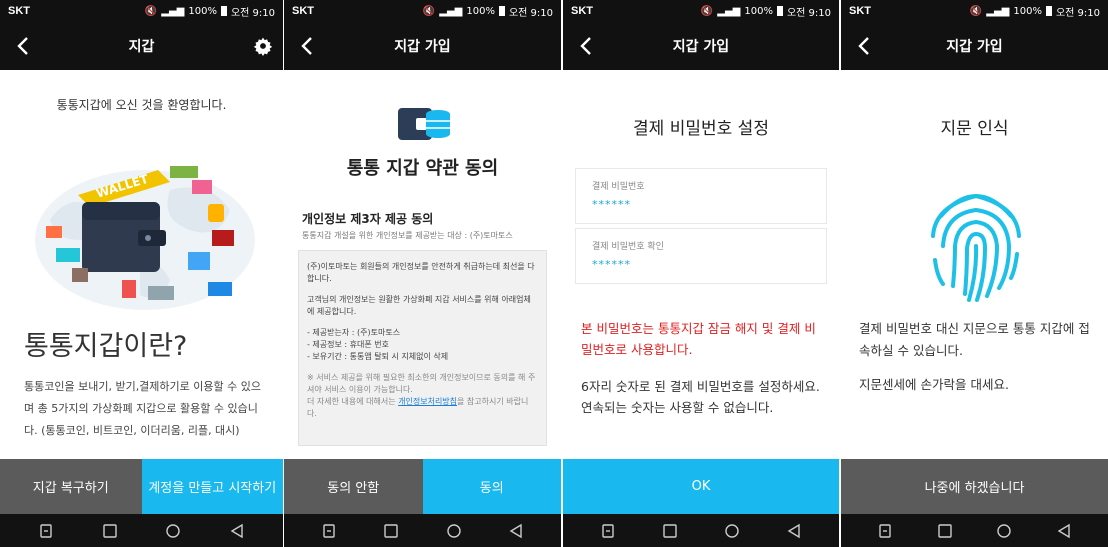 Image resolution: width=1108 pixels, height=547 pixels. I want to click on section-subtitle: 통통지갑 개설을 위한 개인정보를 제공받는 대상 : (주)토마토스, so click(407, 235).